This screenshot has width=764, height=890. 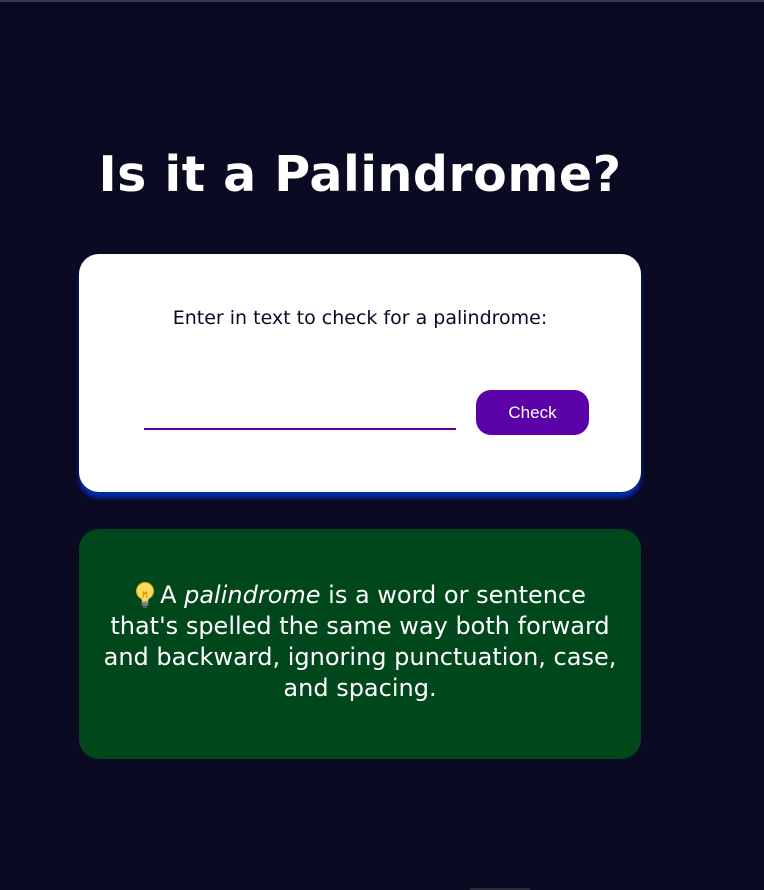 What do you see at coordinates (300, 416) in the screenshot?
I see `text-input` at bounding box center [300, 416].